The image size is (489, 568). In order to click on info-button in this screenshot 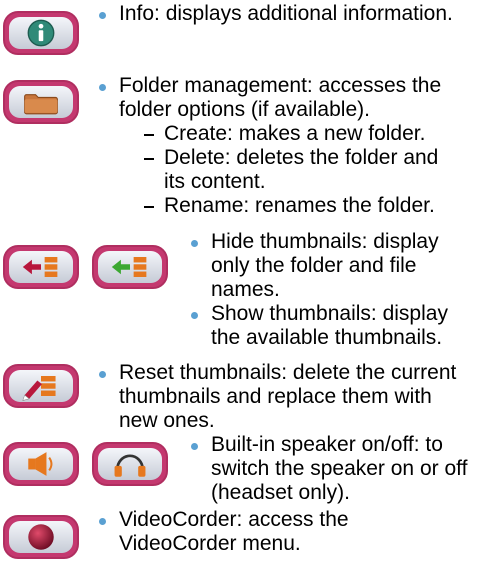, I will do `click(41, 33)`.